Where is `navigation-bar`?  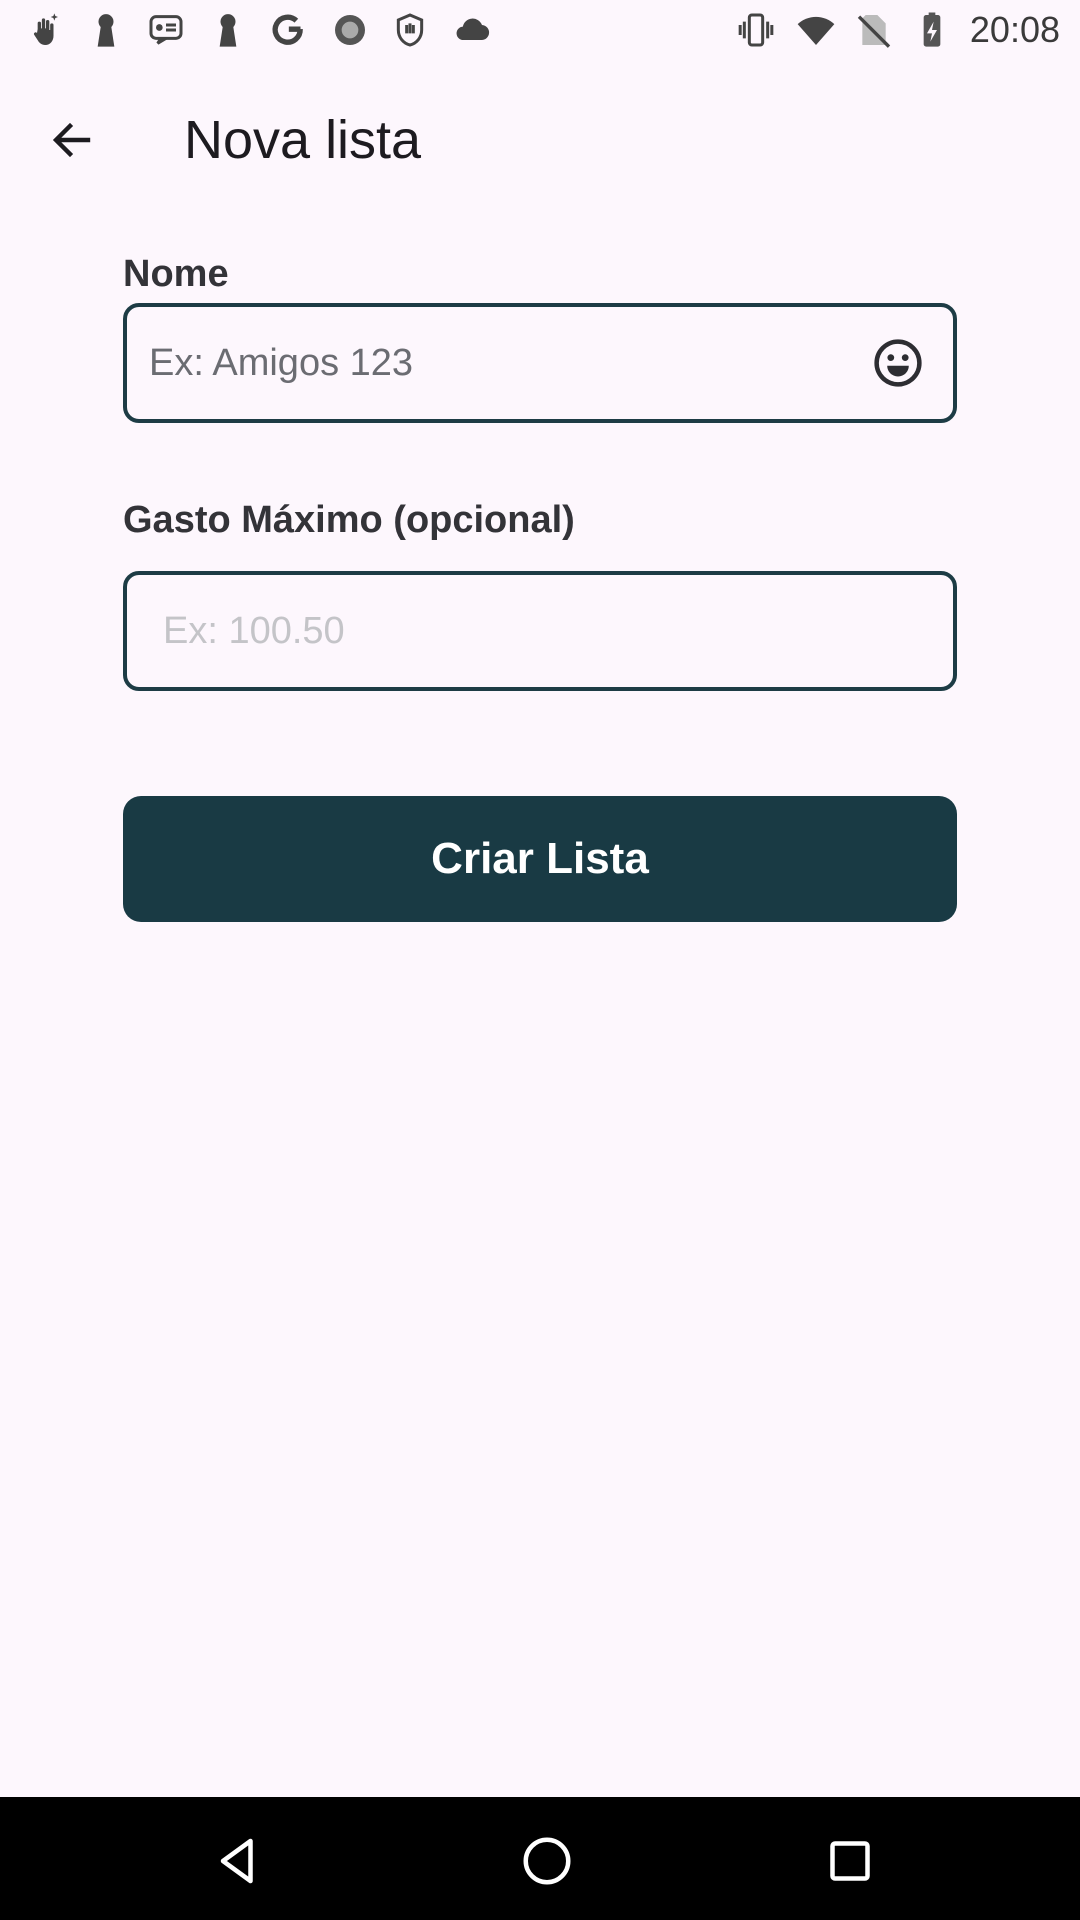 navigation-bar is located at coordinates (540, 1858).